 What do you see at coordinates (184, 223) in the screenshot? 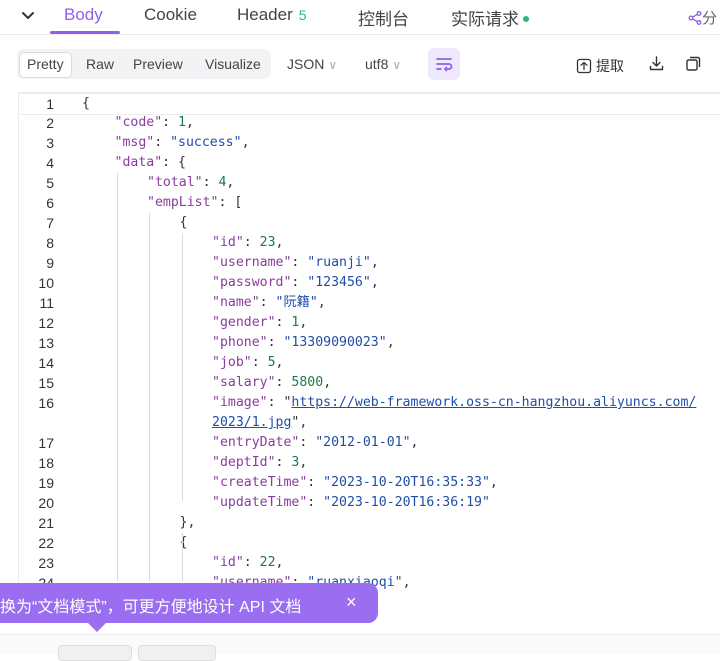
I see `line-content: {` at bounding box center [184, 223].